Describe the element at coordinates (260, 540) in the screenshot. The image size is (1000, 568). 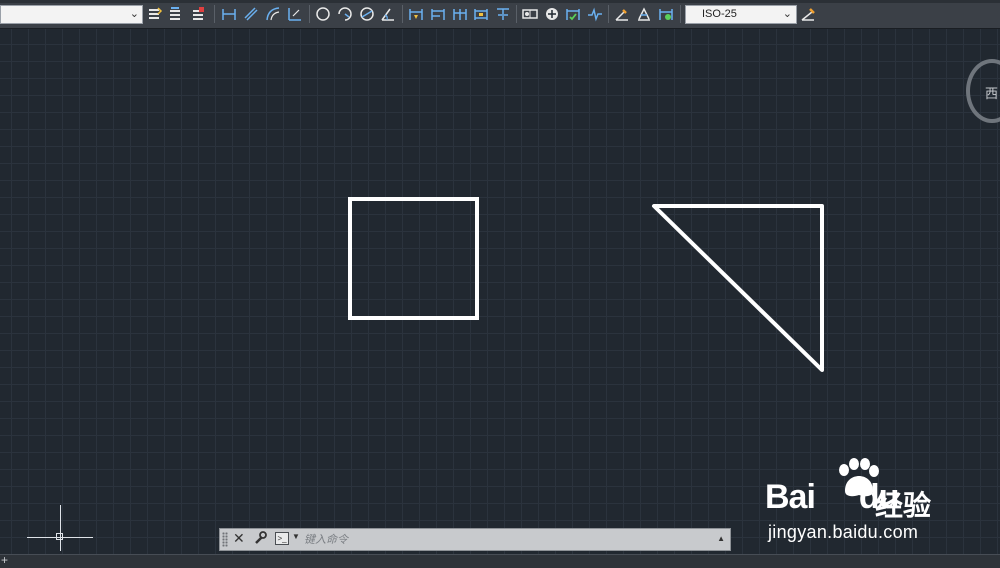
I see `wrench-icon` at that location.